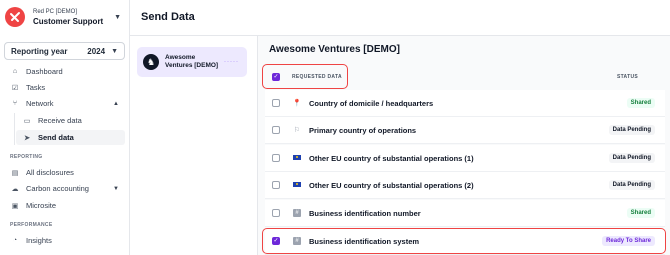 The height and width of the screenshot is (255, 670). Describe the element at coordinates (15, 88) in the screenshot. I see `checkbox-icon: ☑` at that location.